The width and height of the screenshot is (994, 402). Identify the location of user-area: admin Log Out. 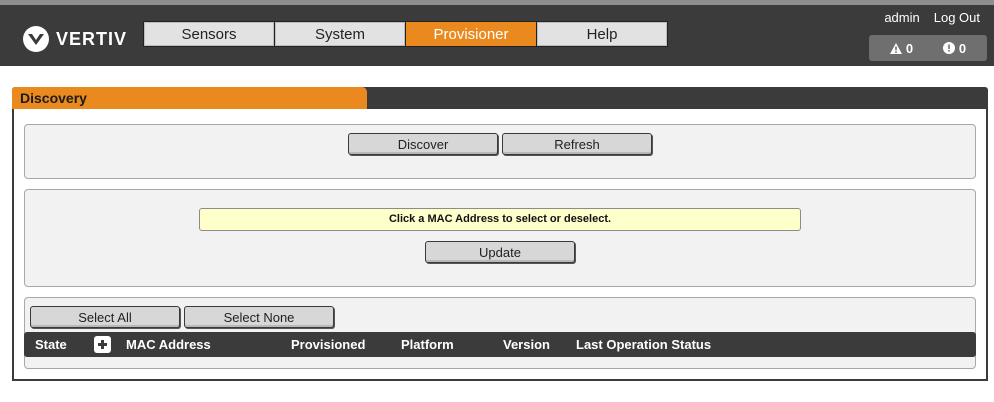
(932, 17).